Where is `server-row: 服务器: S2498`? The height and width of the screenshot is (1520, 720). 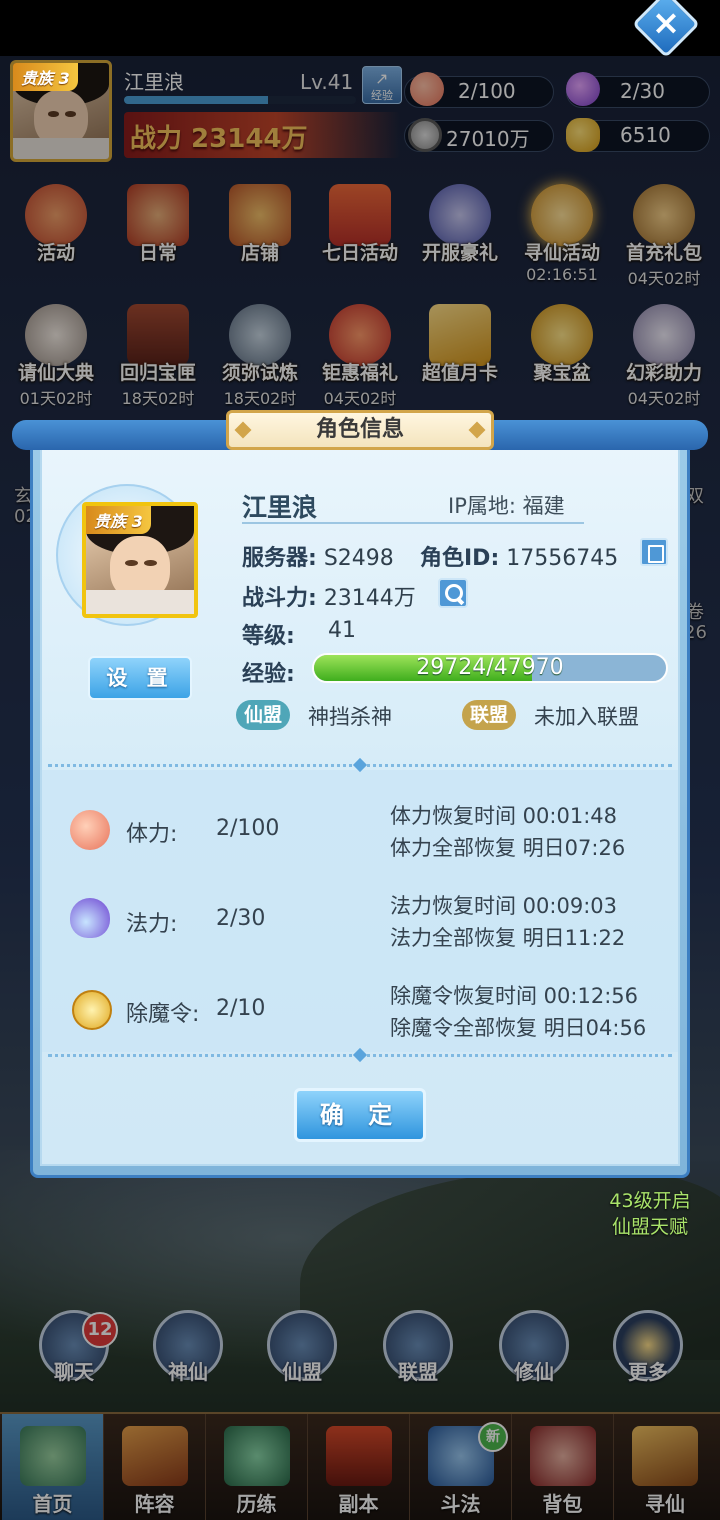 server-row: 服务器: S2498 is located at coordinates (318, 556).